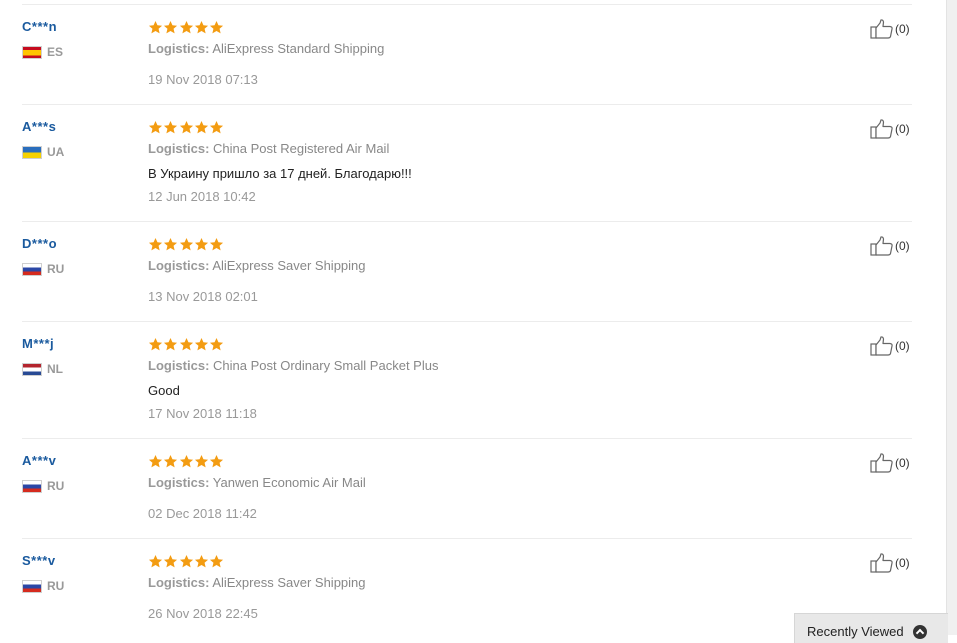 This screenshot has height=643, width=957. What do you see at coordinates (39, 460) in the screenshot?
I see `reviewer-name: A***v` at bounding box center [39, 460].